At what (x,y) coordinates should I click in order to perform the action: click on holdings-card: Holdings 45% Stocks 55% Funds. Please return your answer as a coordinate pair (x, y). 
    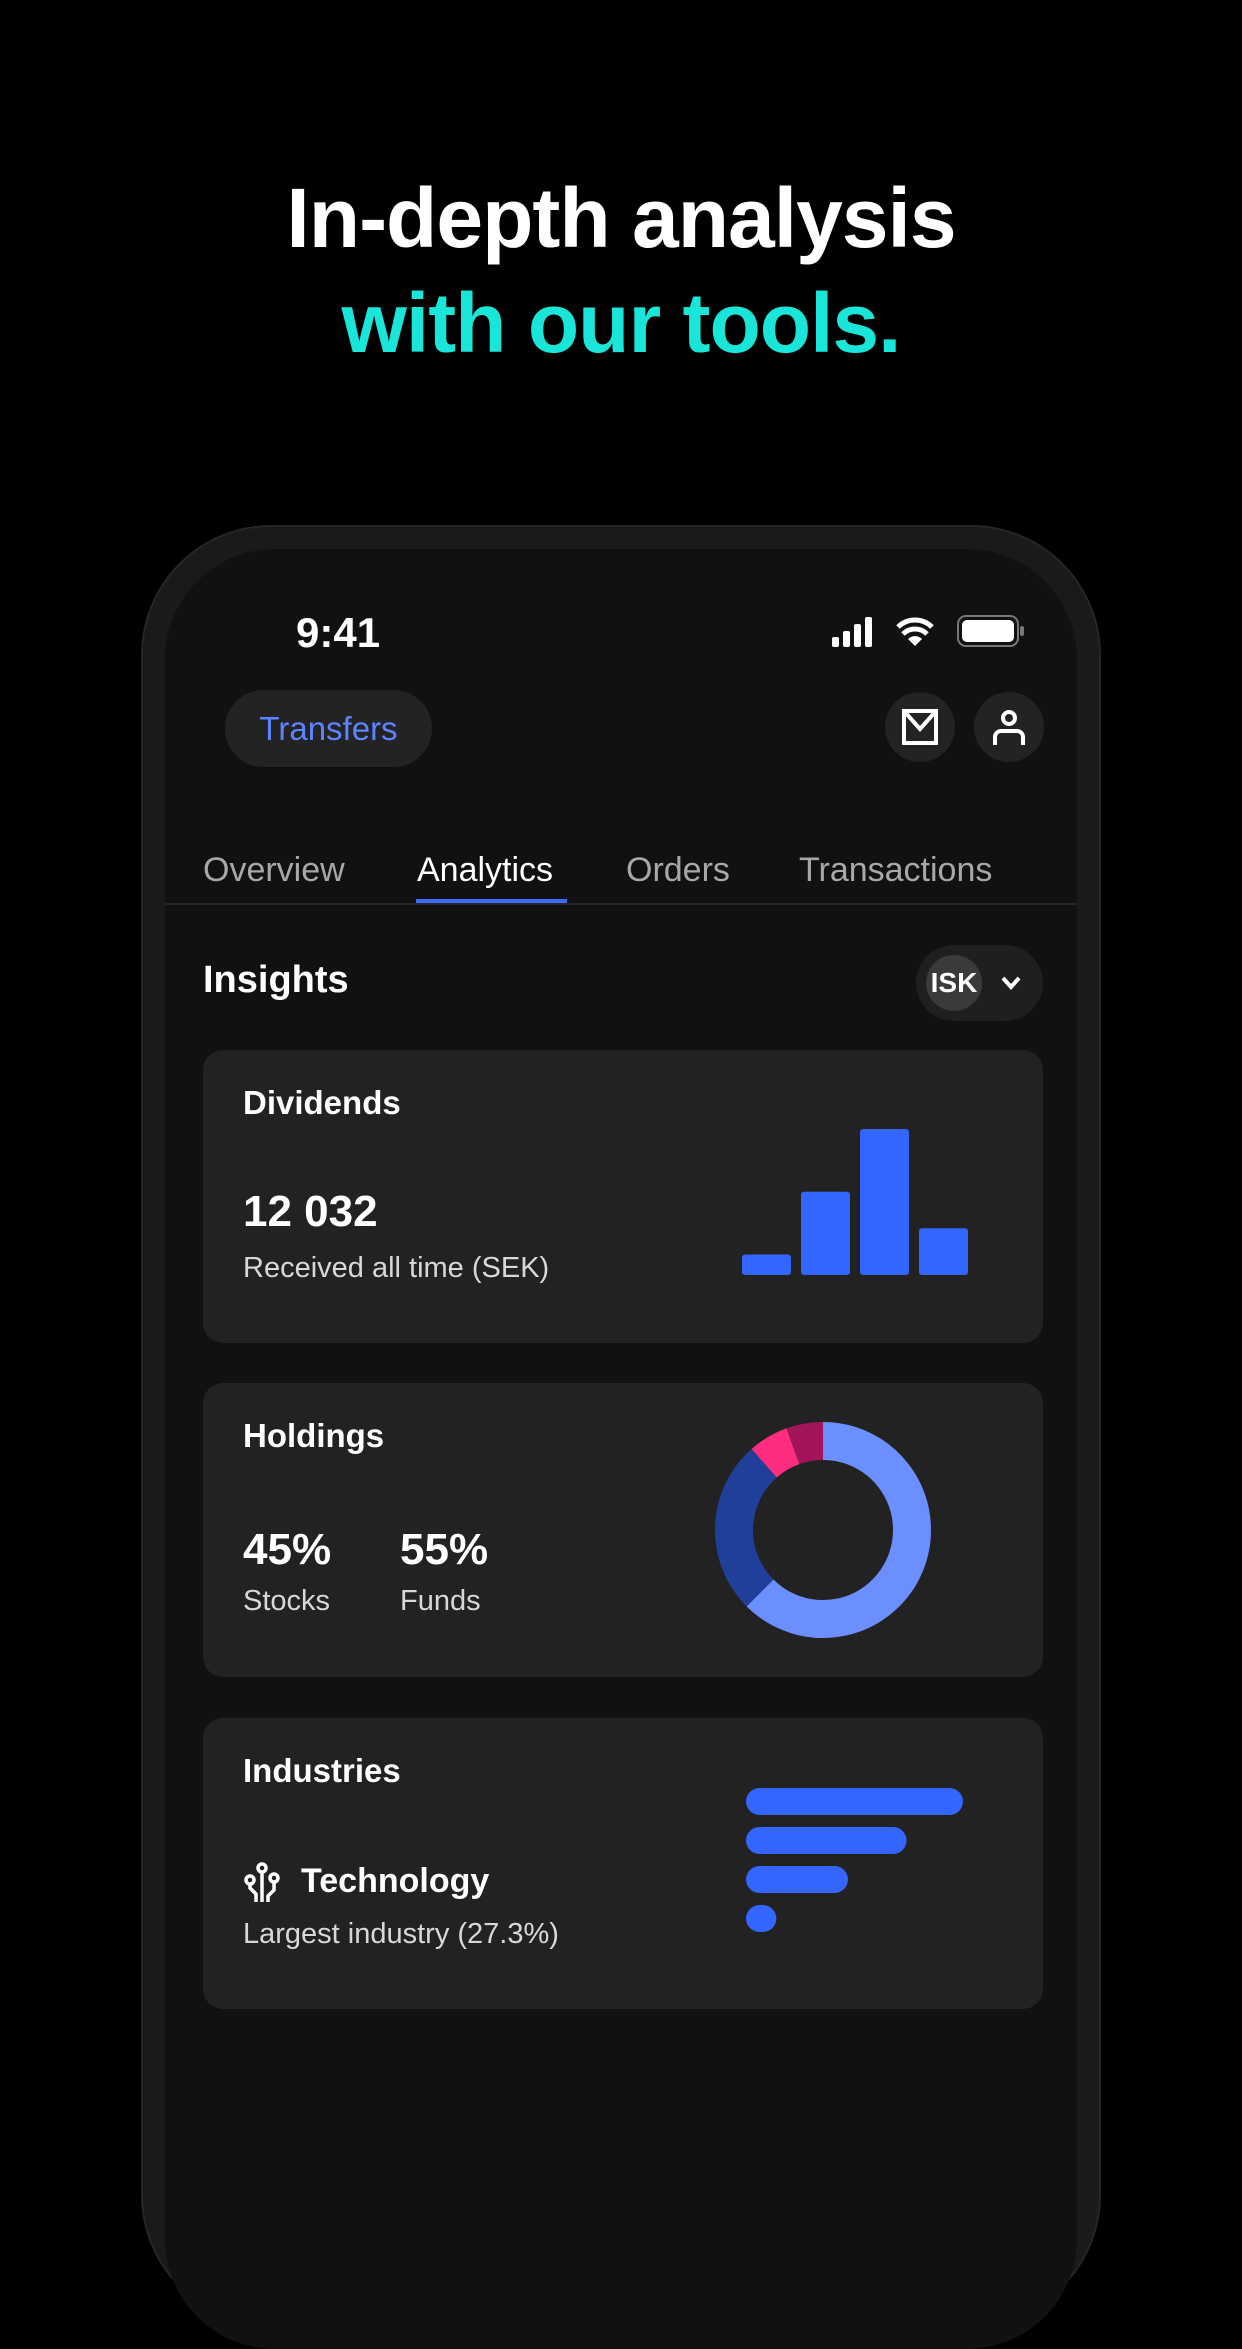
    Looking at the image, I should click on (623, 1530).